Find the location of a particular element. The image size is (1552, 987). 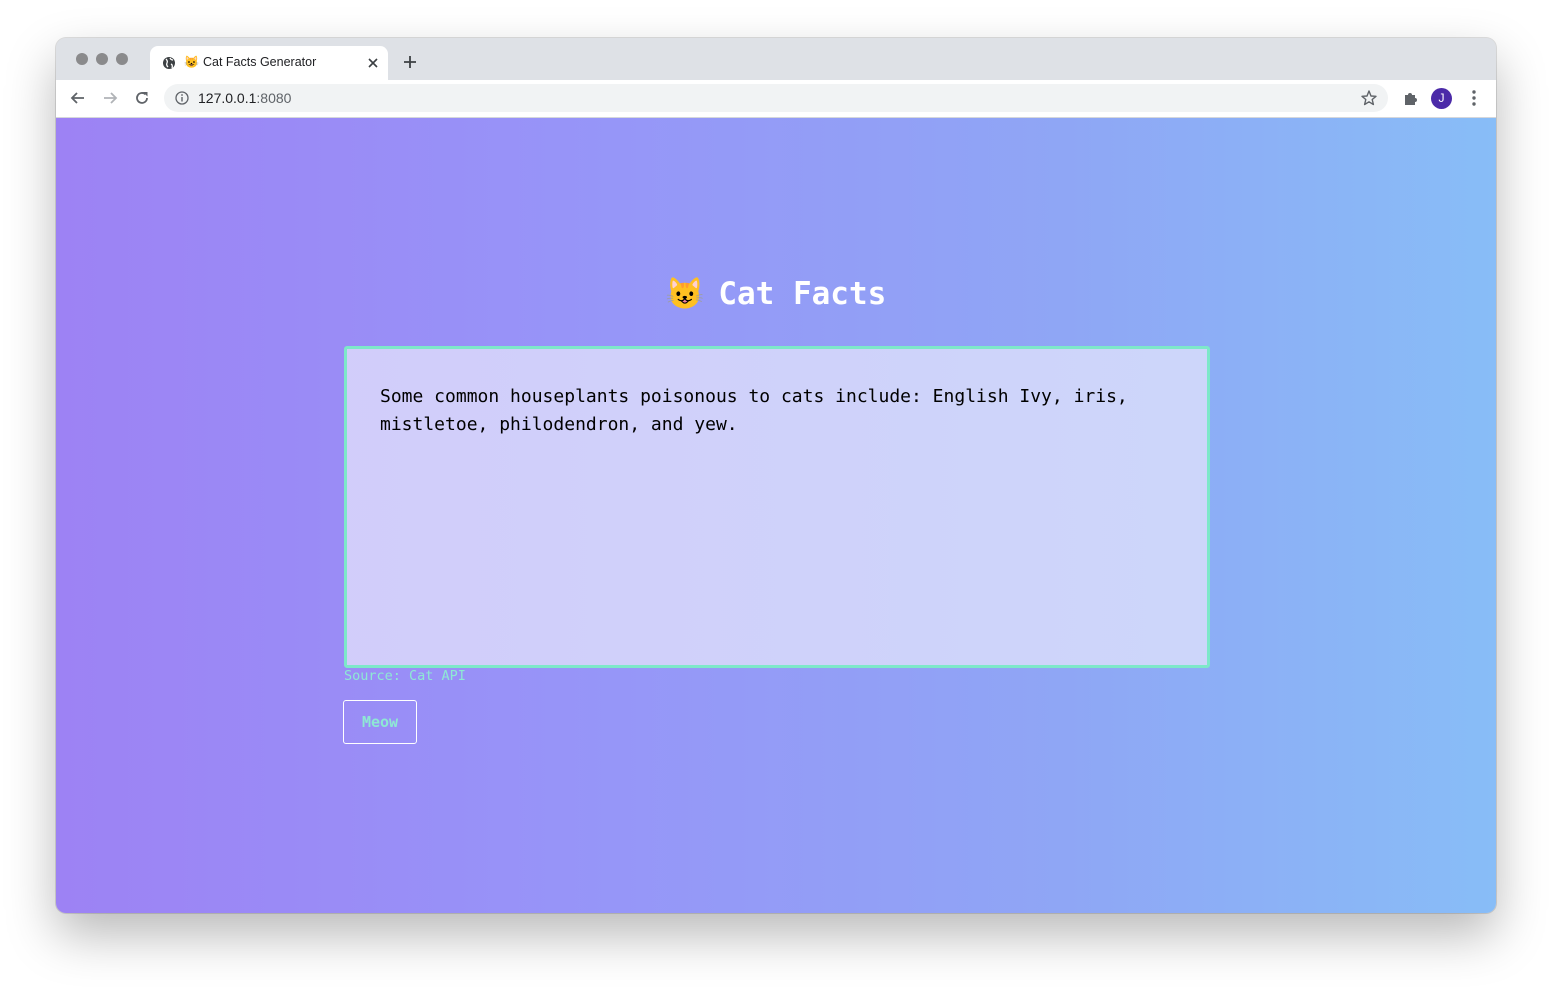

close-icon is located at coordinates (373, 63).